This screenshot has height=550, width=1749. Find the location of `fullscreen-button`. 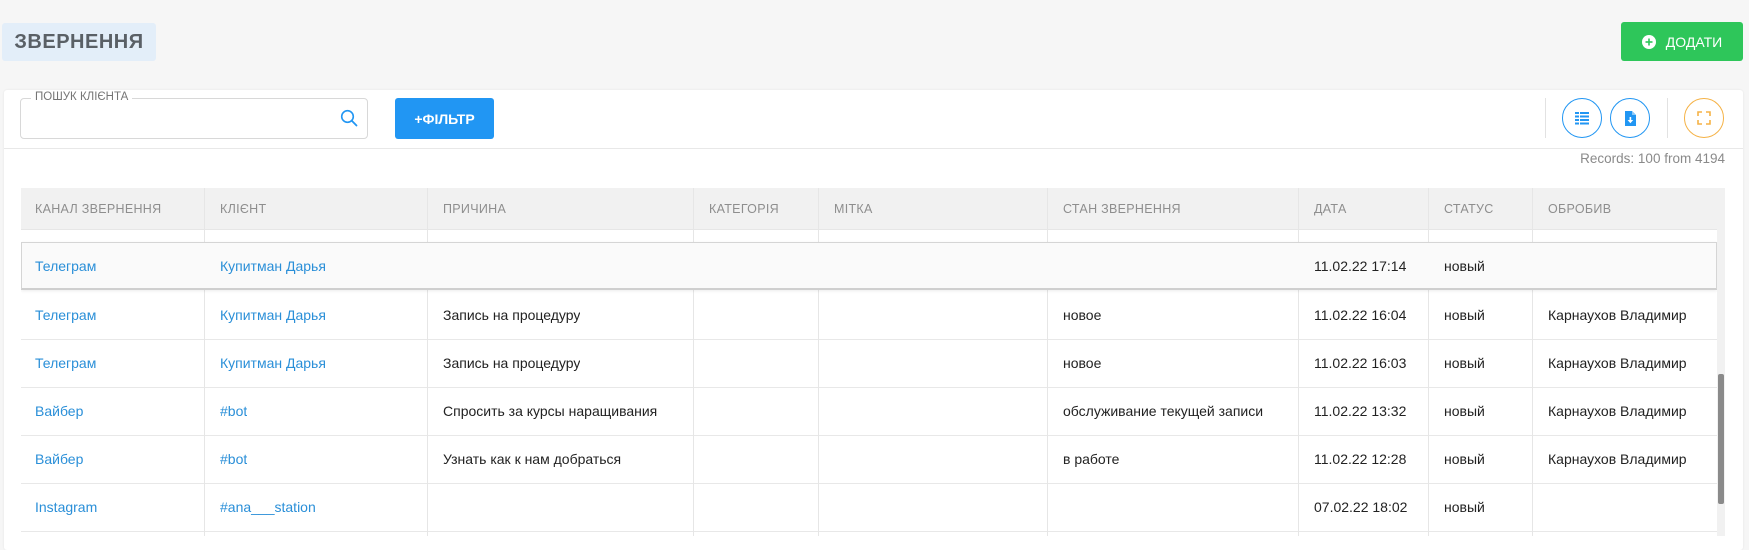

fullscreen-button is located at coordinates (1704, 118).